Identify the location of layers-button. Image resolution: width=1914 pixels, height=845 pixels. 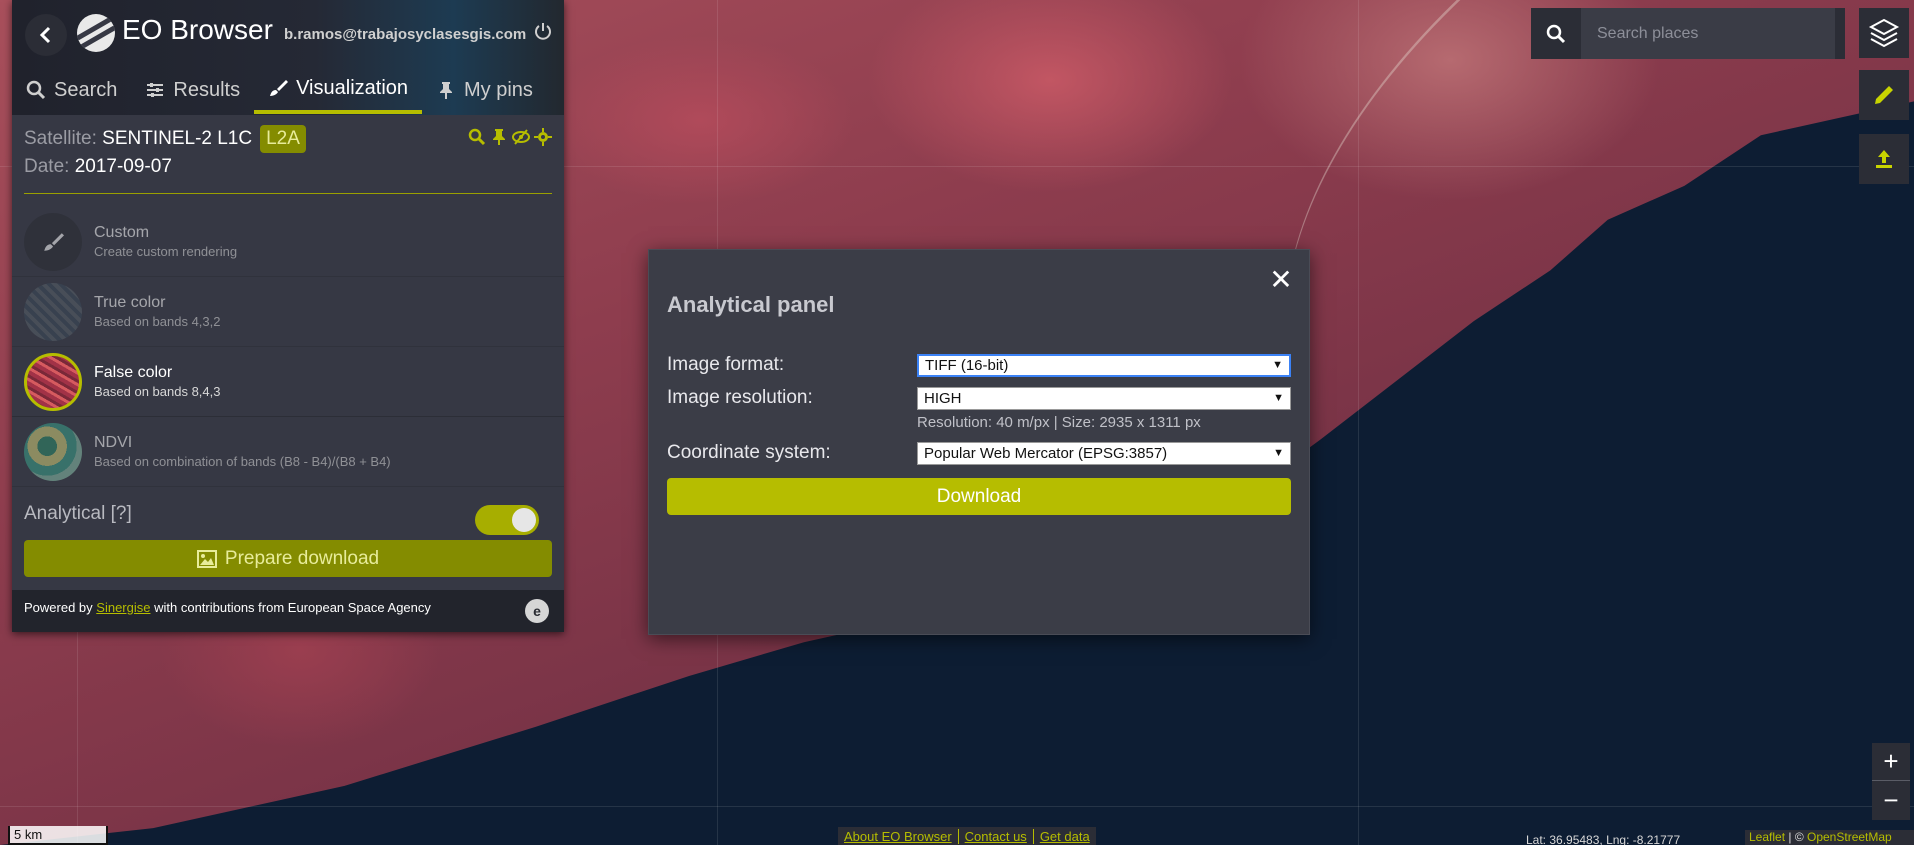
(1884, 33).